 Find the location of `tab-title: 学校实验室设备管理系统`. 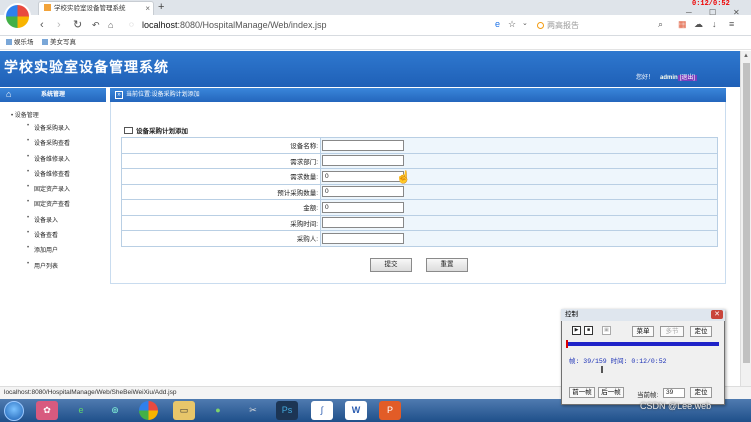

tab-title: 学校实验室设备管理系统 is located at coordinates (90, 8).